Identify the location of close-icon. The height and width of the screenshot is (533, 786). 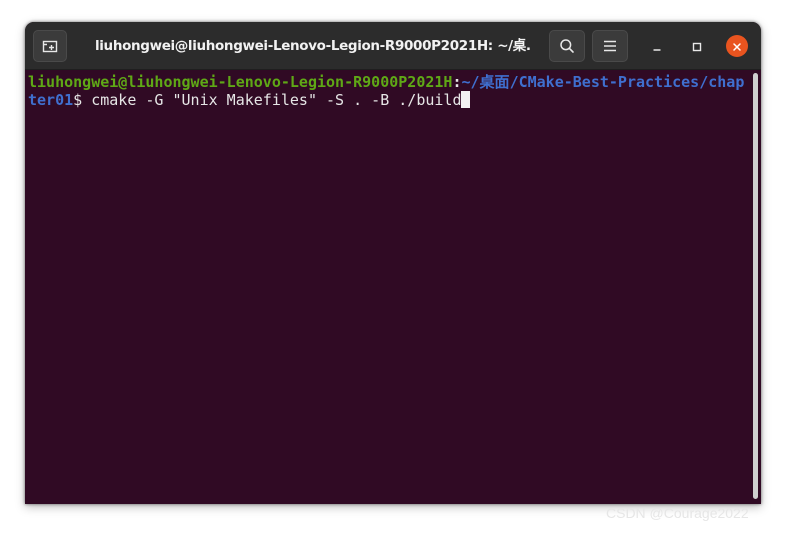
(737, 46).